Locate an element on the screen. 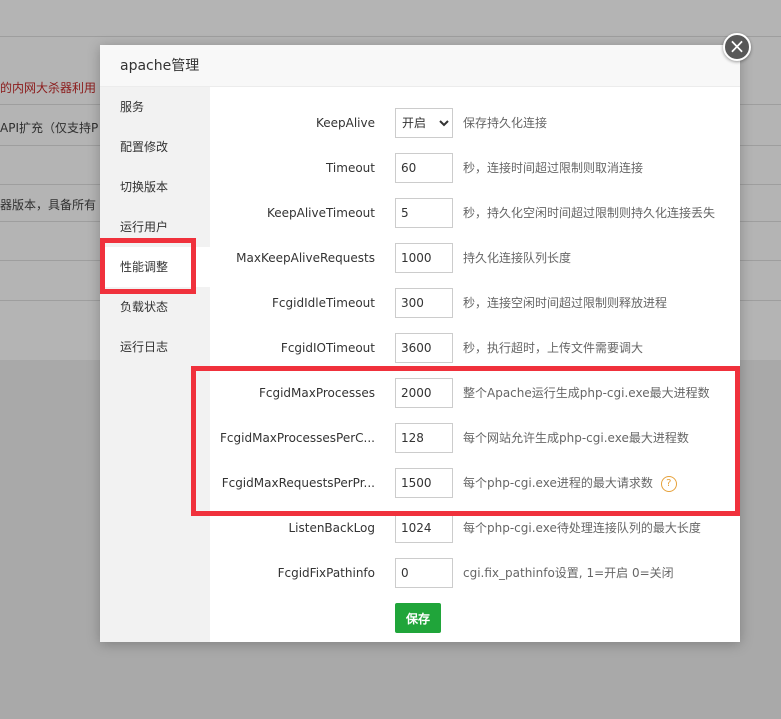 Image resolution: width=781 pixels, height=719 pixels. setting-description-with-help: 每个php-cgi.exe进程的最大请求数? is located at coordinates (570, 483).